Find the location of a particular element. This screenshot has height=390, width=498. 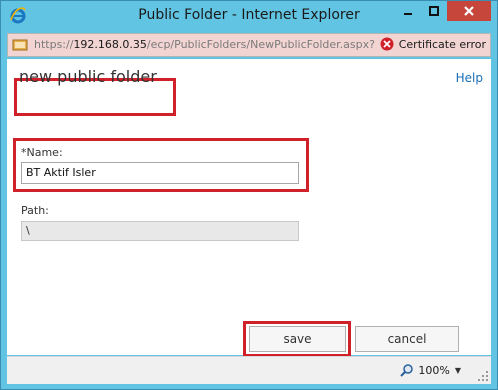

zoom-level: 100% is located at coordinates (434, 370).